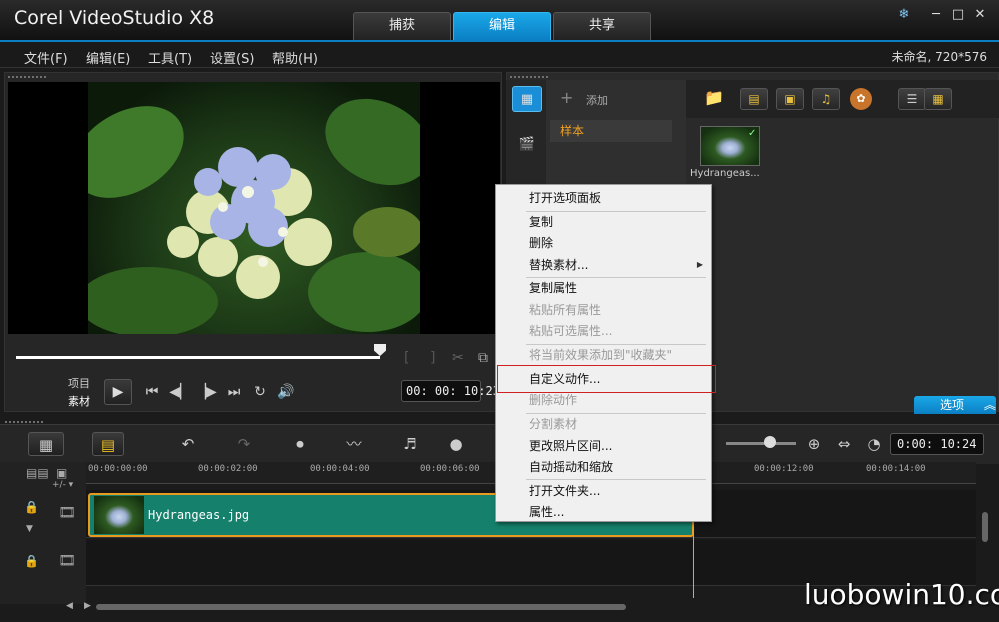  I want to click on video-filter-icon: ▤, so click(754, 99).